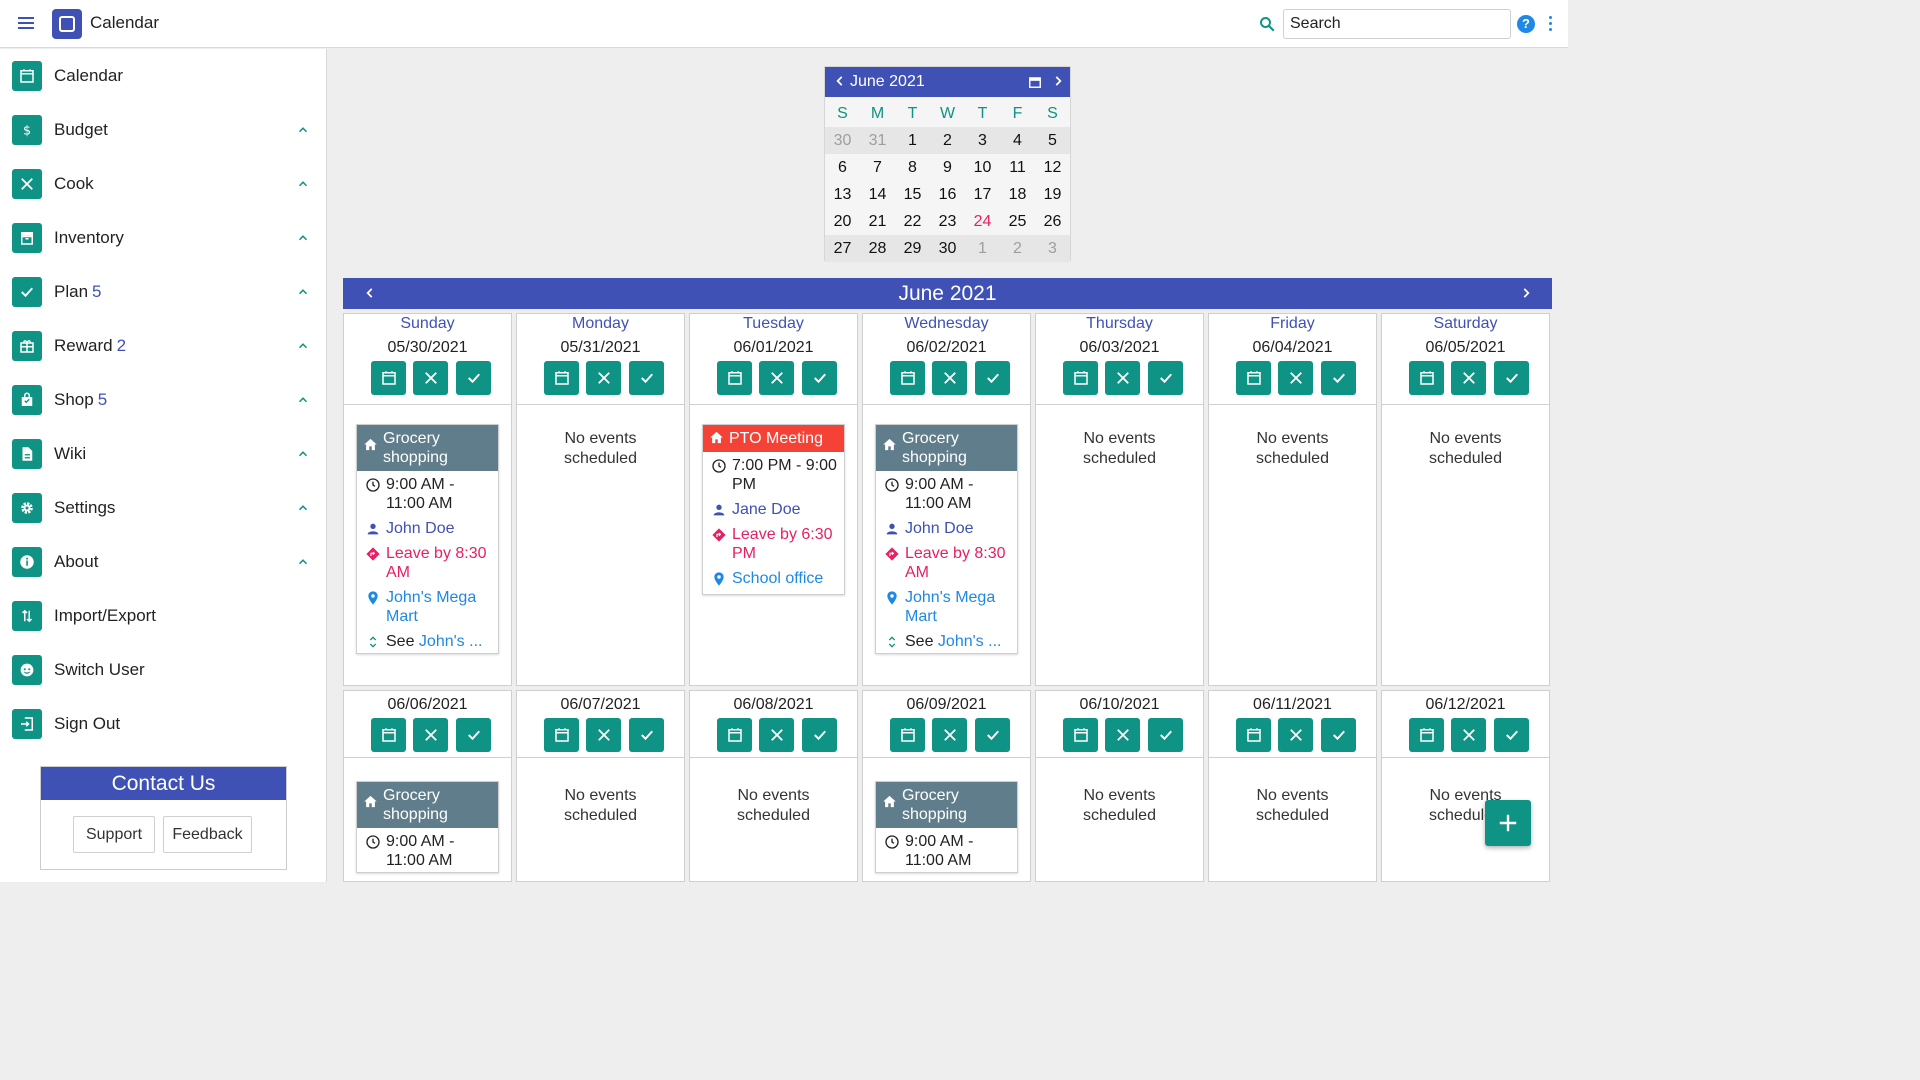  What do you see at coordinates (163, 508) in the screenshot?
I see `sidebar-item-settings: Settings` at bounding box center [163, 508].